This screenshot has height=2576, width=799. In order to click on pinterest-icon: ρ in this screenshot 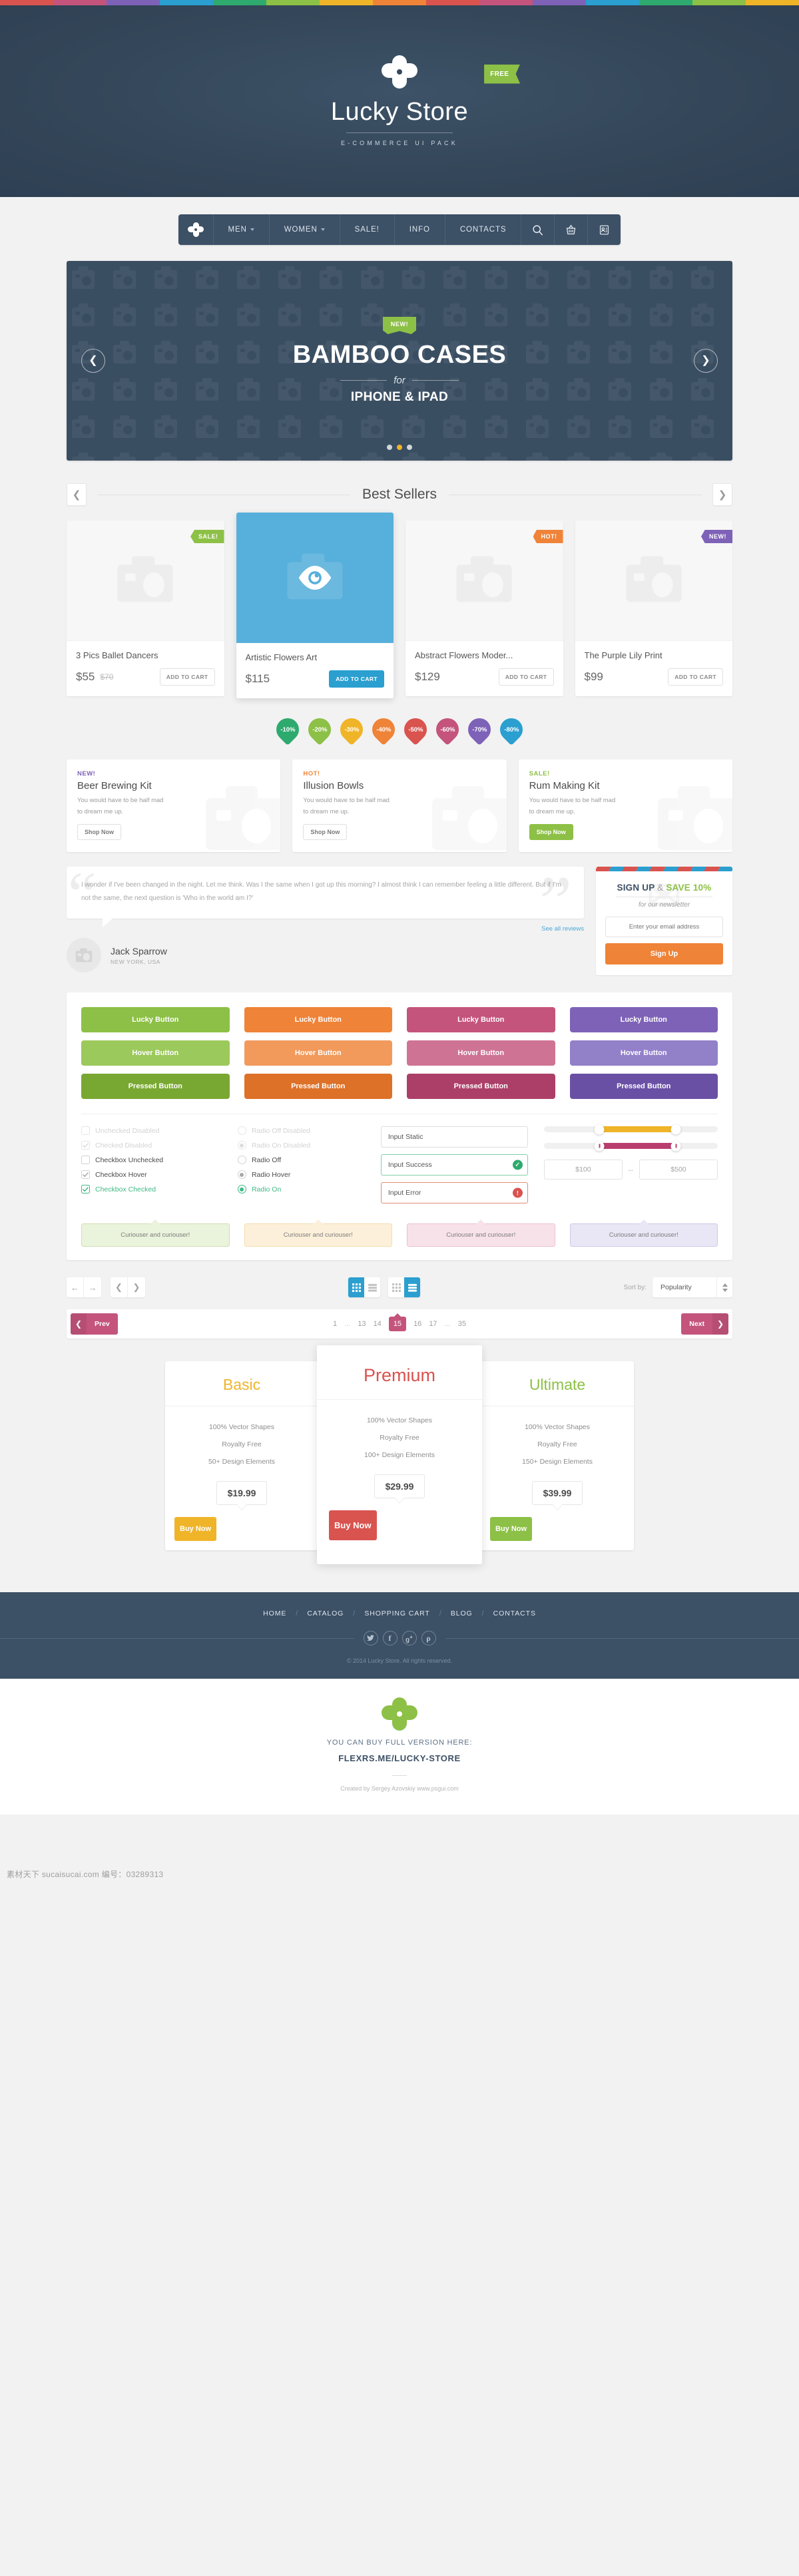, I will do `click(429, 1638)`.